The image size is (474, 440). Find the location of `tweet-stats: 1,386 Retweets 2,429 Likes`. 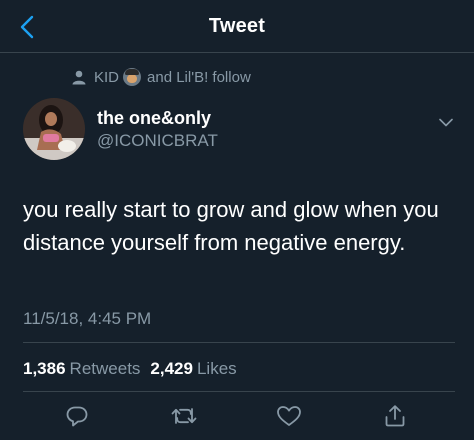

tweet-stats: 1,386 Retweets 2,429 Likes is located at coordinates (135, 369).